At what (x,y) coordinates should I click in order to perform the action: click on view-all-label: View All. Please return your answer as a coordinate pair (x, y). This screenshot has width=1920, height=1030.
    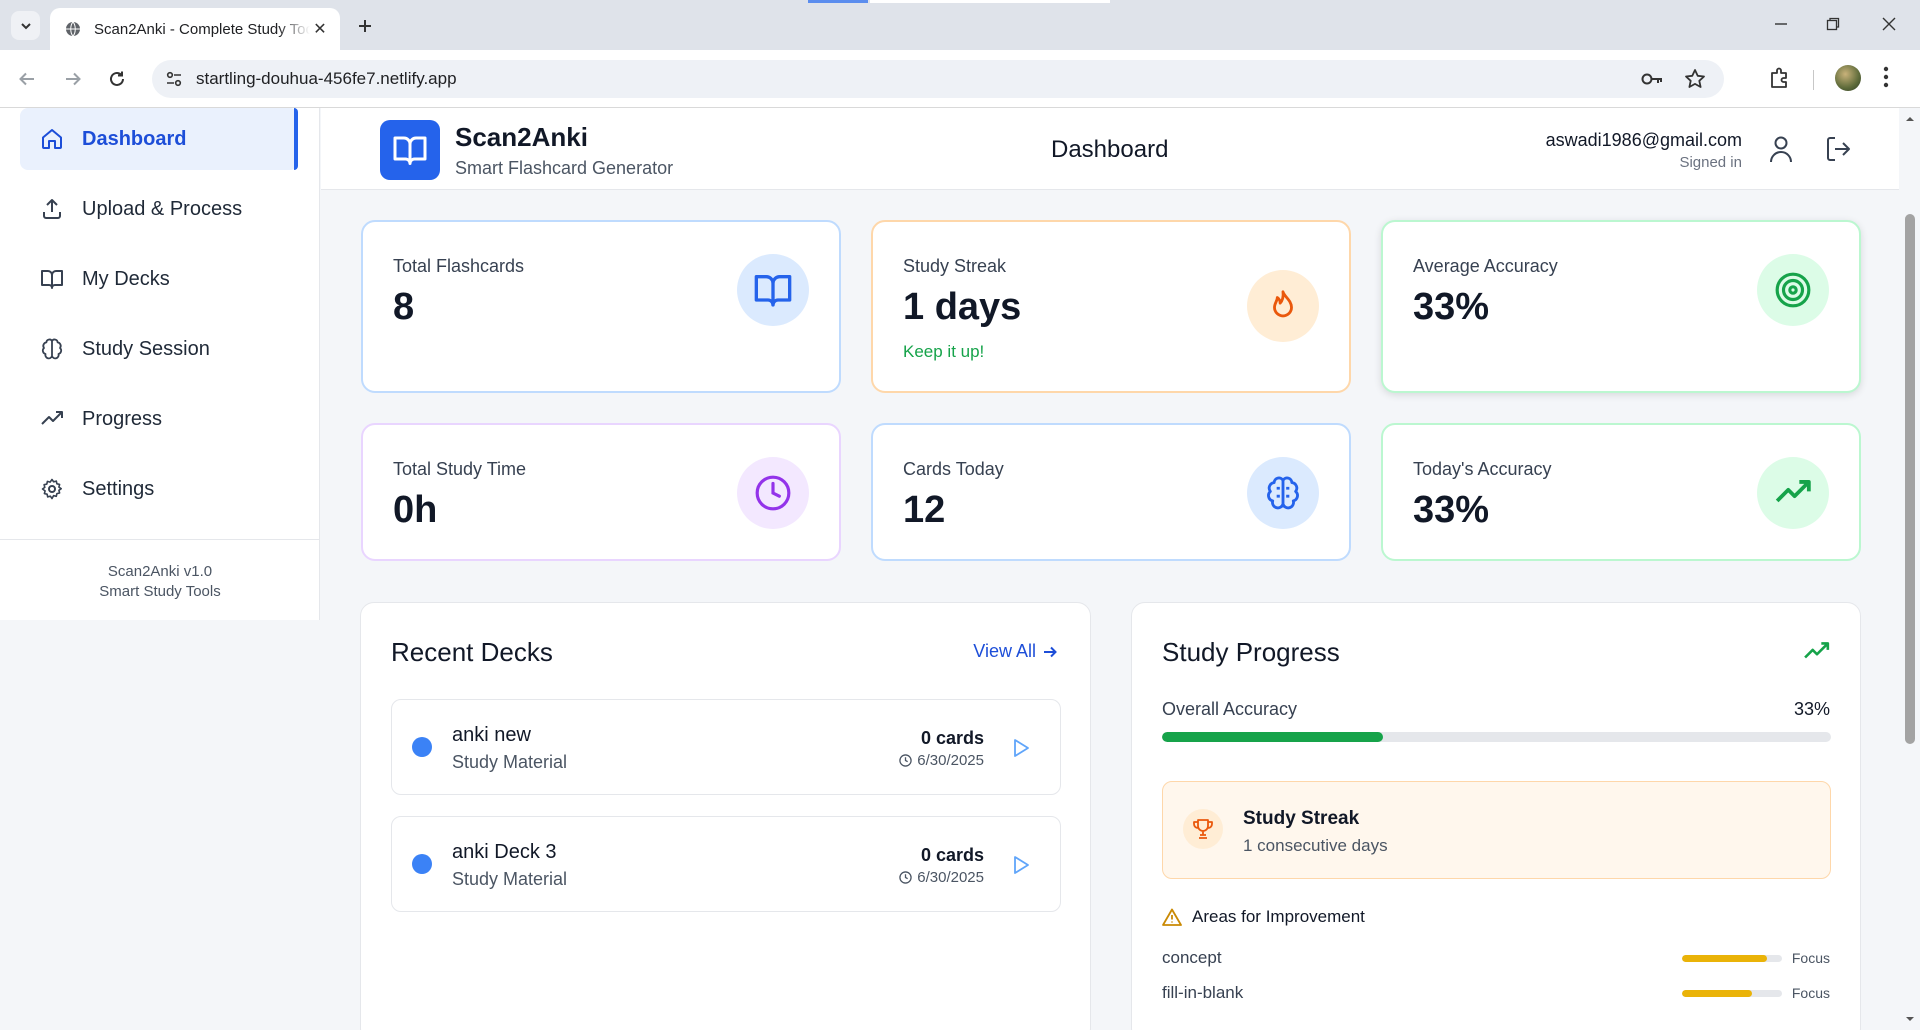
    Looking at the image, I should click on (1004, 651).